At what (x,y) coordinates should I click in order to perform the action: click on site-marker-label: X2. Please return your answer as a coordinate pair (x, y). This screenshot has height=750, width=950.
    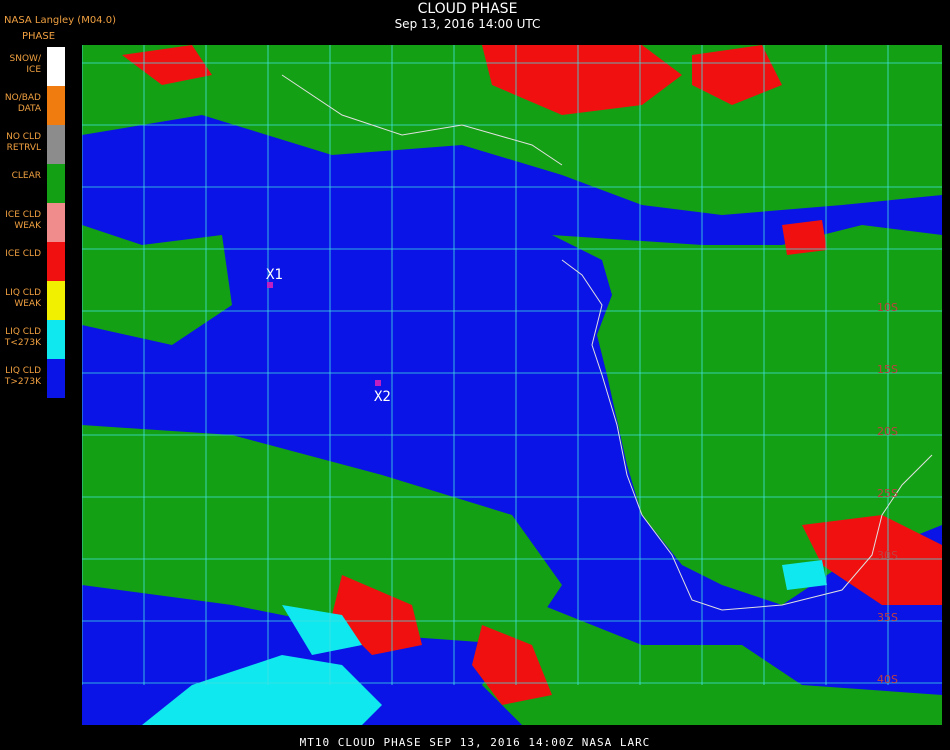
    Looking at the image, I should click on (382, 397).